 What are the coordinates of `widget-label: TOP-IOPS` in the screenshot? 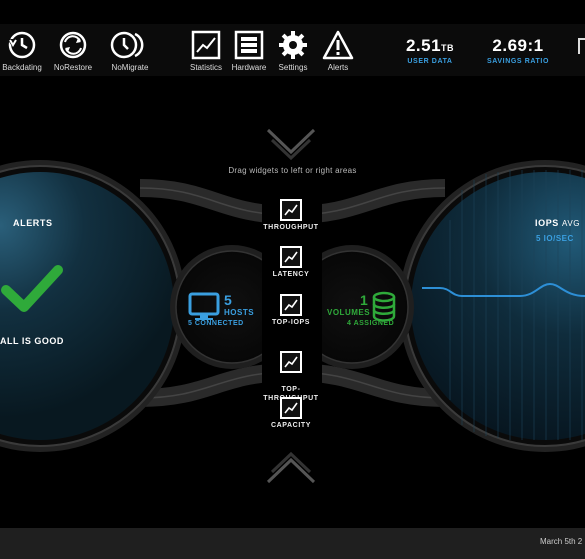 It's located at (291, 322).